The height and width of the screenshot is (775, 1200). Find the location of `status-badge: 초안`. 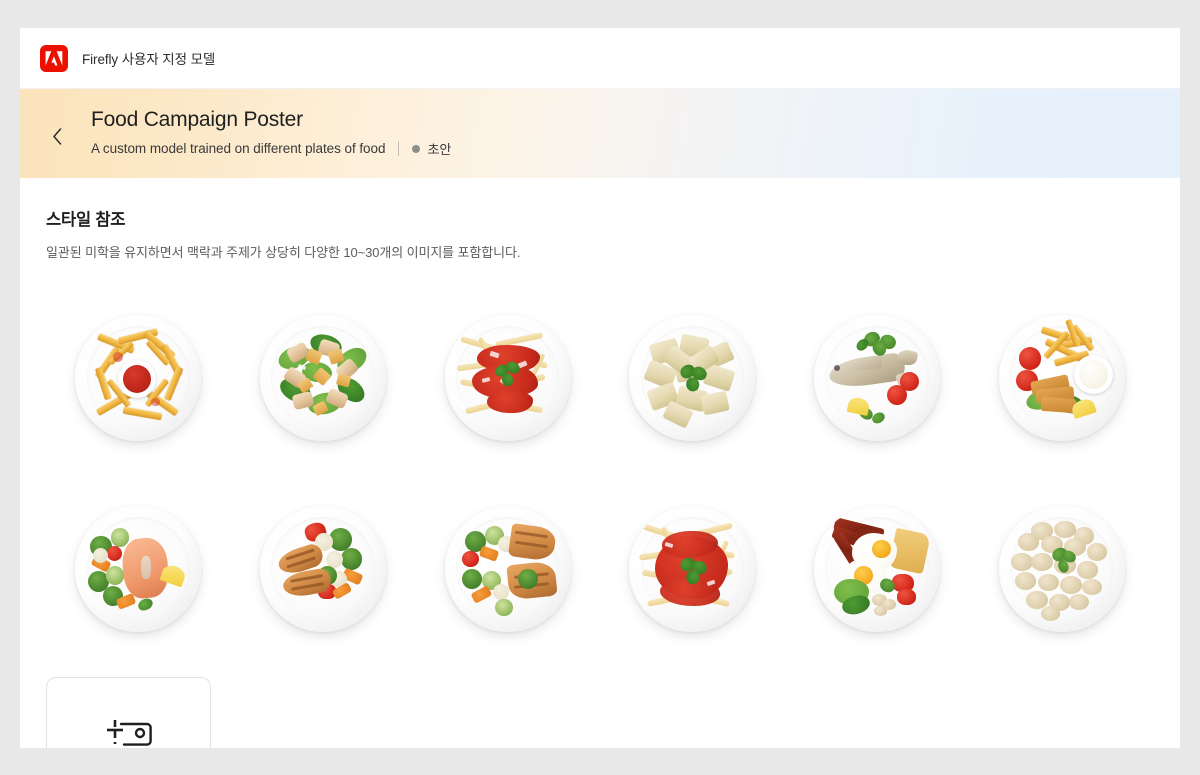

status-badge: 초안 is located at coordinates (431, 148).